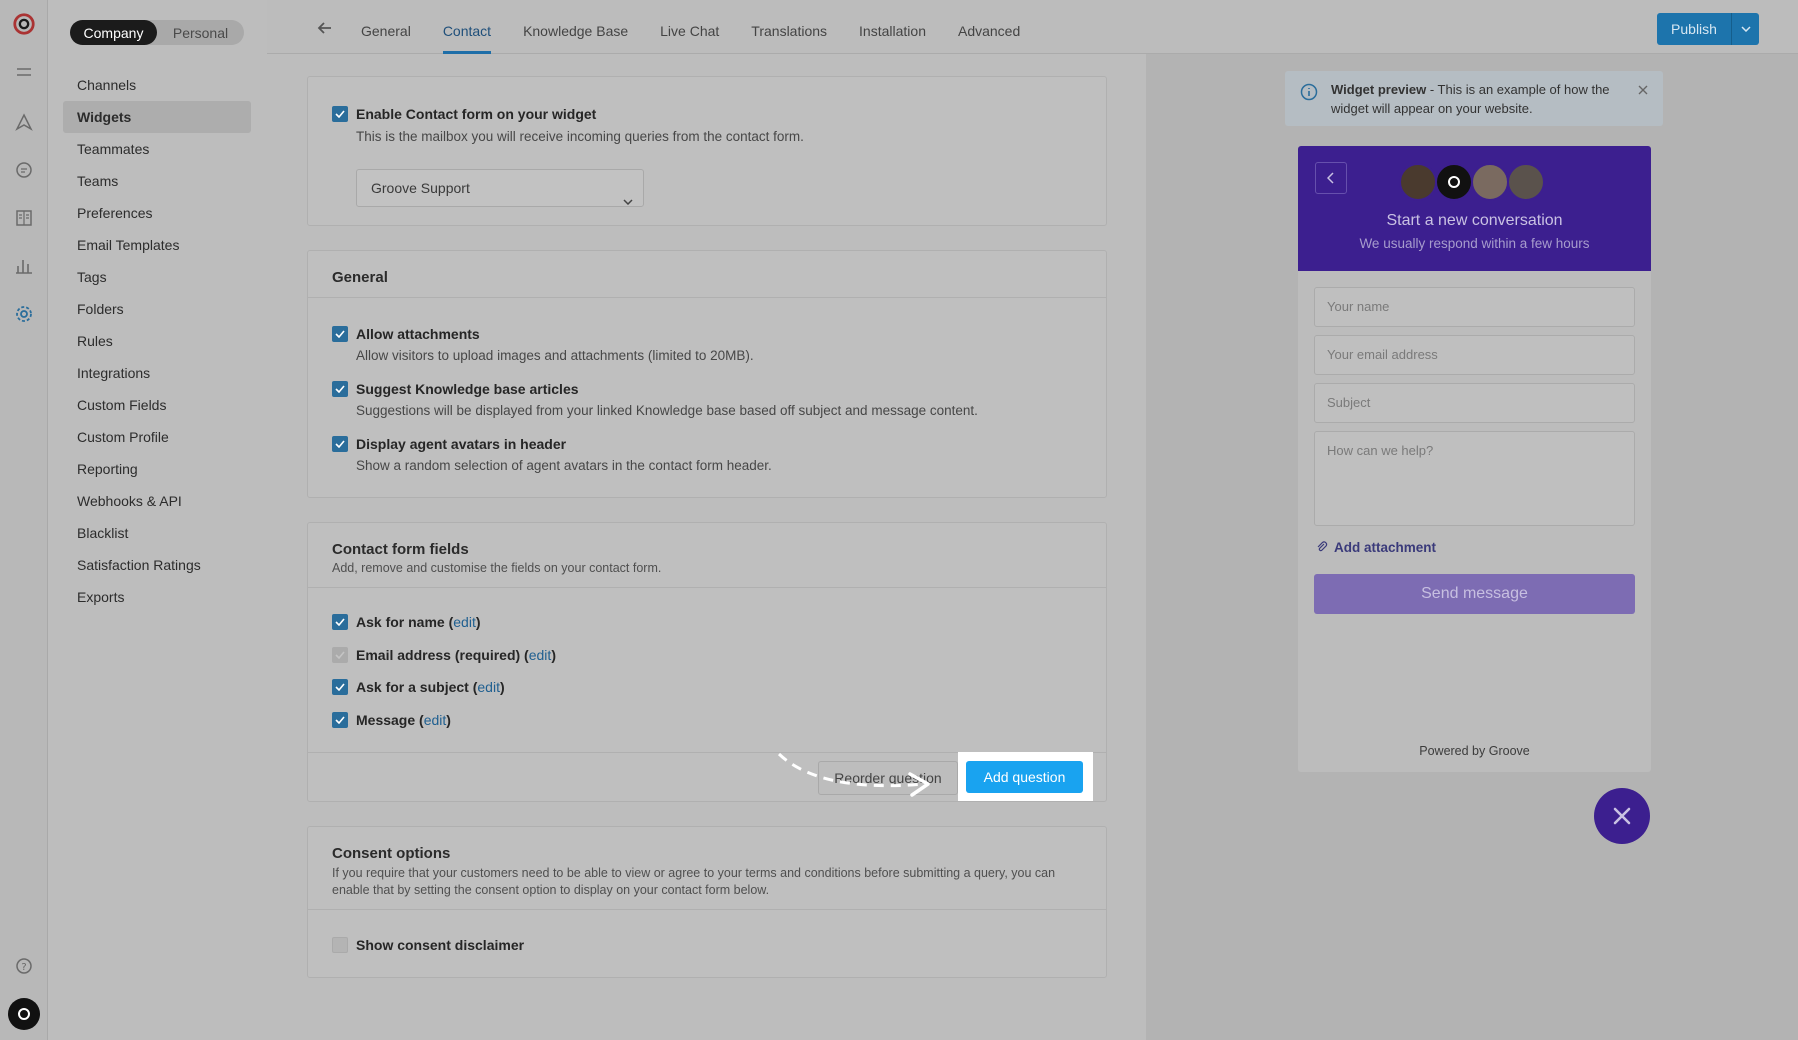 This screenshot has height=1040, width=1798. Describe the element at coordinates (500, 188) in the screenshot. I see `mailbox-select: Groove Support` at that location.